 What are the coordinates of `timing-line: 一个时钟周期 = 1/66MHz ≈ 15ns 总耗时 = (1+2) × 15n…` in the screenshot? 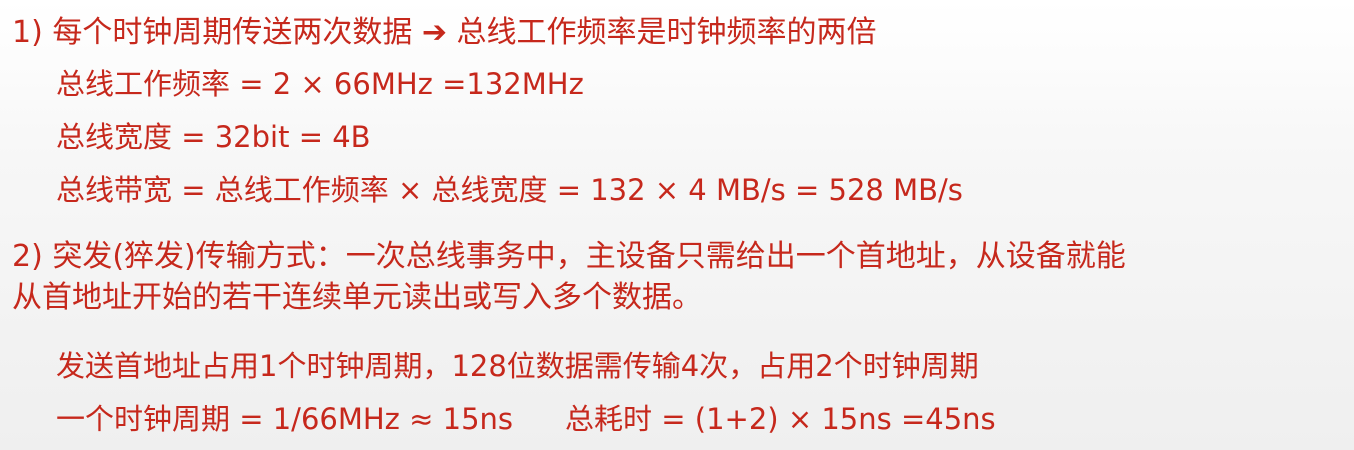 It's located at (526, 419).